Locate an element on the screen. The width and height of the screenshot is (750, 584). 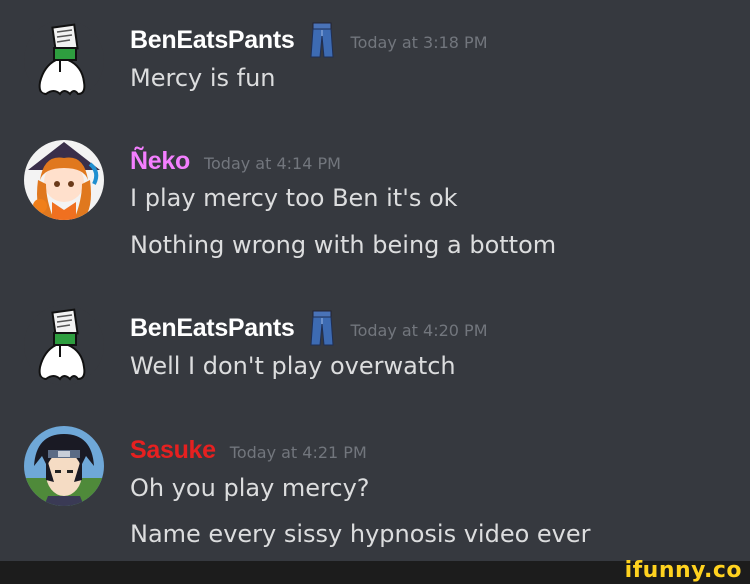
message-text: Name every sissy hypnosis video ever is located at coordinates (360, 534).